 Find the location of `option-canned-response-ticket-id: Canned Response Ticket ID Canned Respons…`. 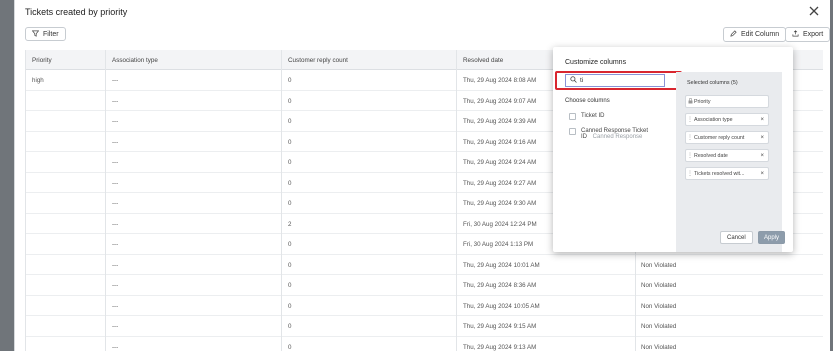

option-canned-response-ticket-id: Canned Response Ticket ID Canned Respons… is located at coordinates (608, 134).